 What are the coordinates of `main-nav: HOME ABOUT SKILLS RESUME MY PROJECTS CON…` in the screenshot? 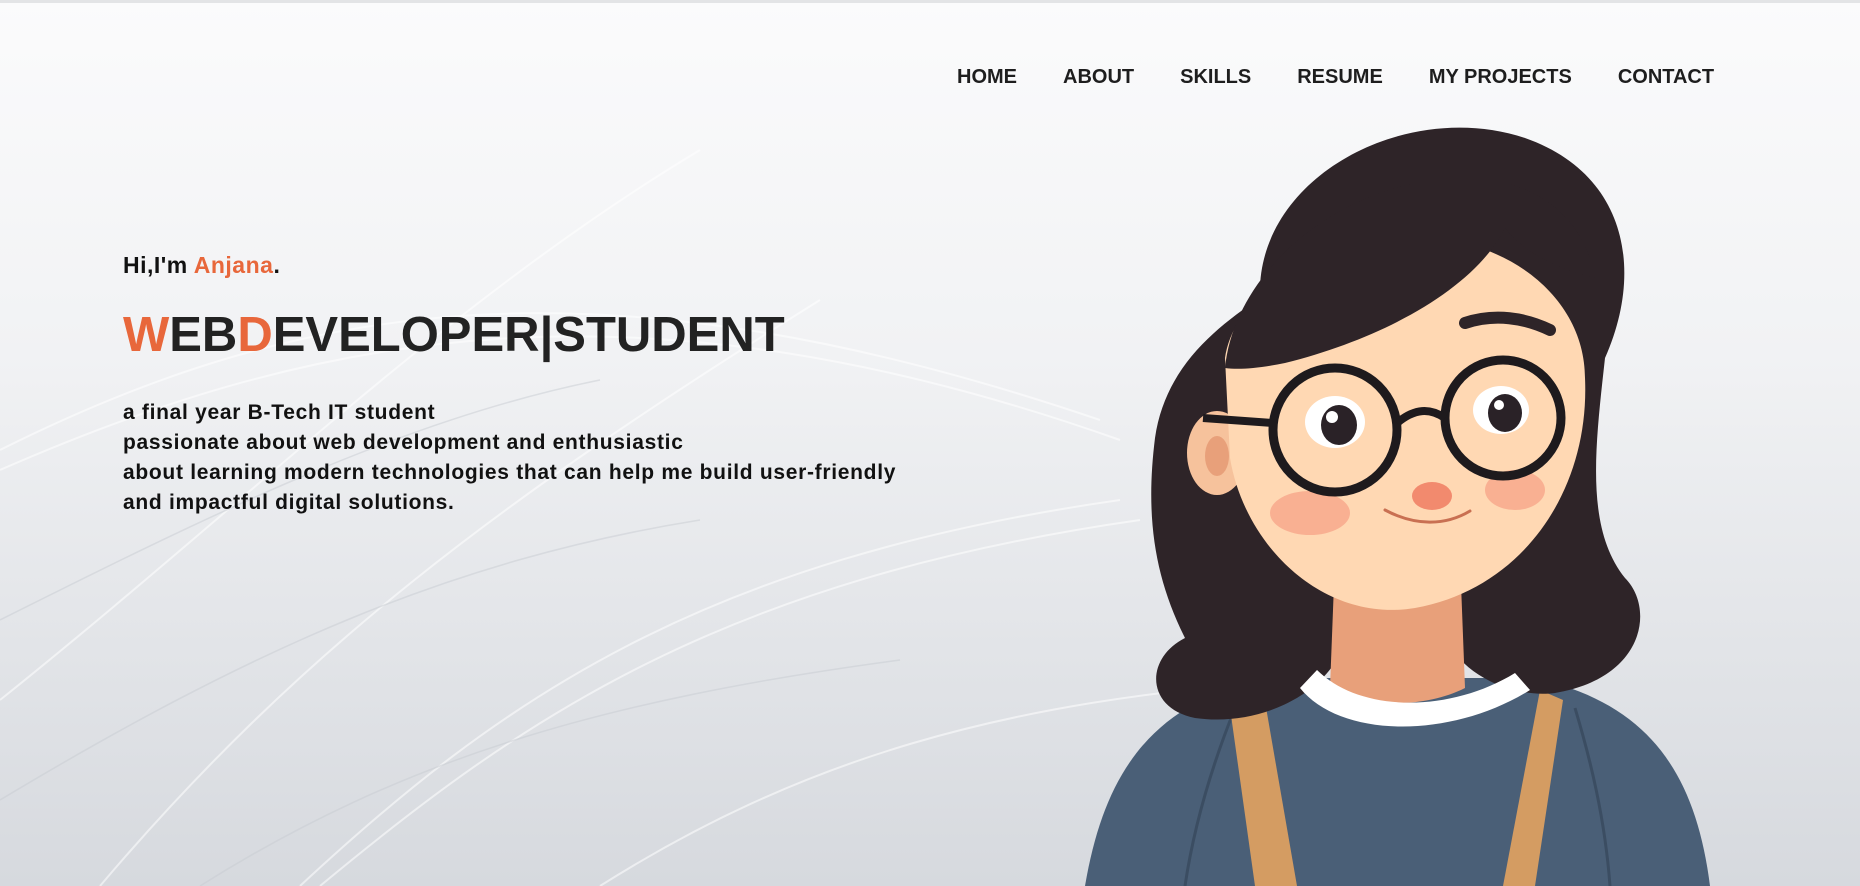 It's located at (1335, 77).